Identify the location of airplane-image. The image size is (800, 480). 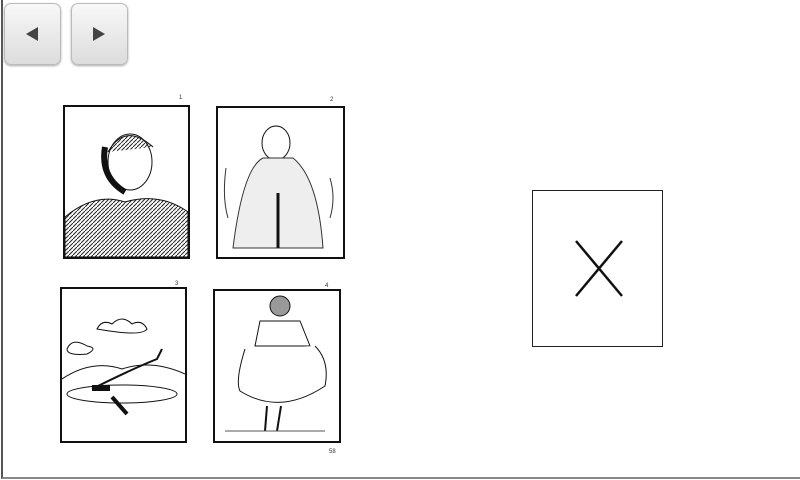
(123, 367).